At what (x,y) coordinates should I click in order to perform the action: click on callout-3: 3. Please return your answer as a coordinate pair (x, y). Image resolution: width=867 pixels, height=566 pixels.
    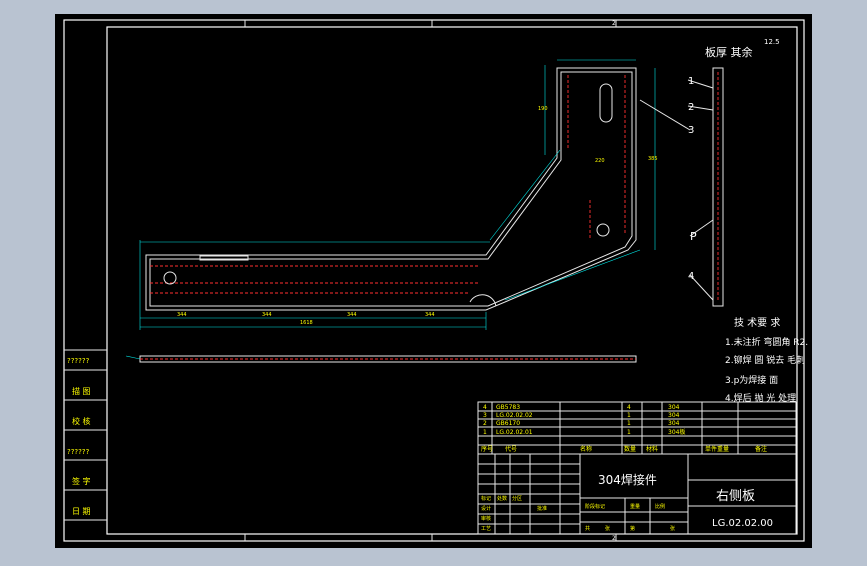
    Looking at the image, I should click on (691, 130).